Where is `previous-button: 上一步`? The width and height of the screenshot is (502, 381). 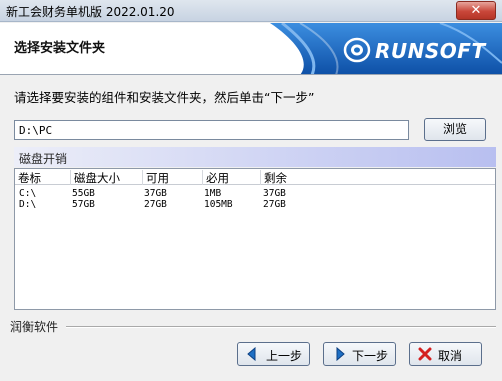 previous-button: 上一步 is located at coordinates (273, 354).